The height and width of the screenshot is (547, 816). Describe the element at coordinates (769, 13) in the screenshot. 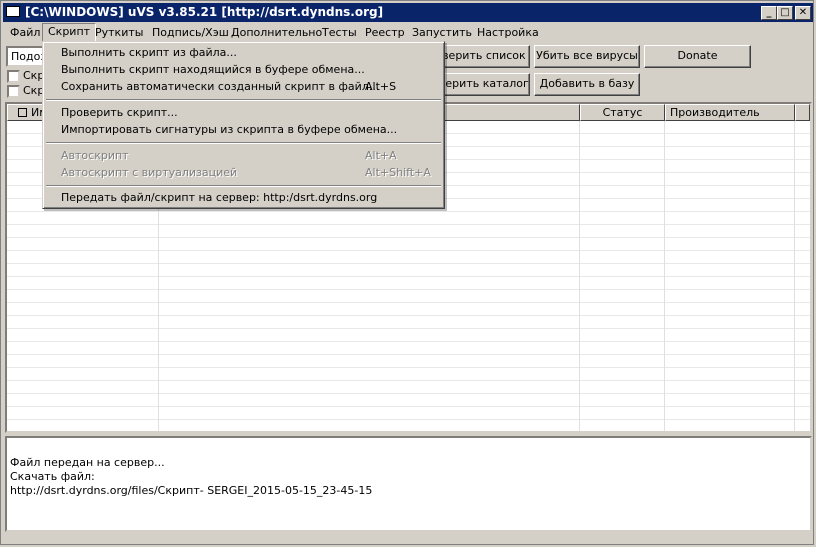

I see `minimize-button: _` at that location.